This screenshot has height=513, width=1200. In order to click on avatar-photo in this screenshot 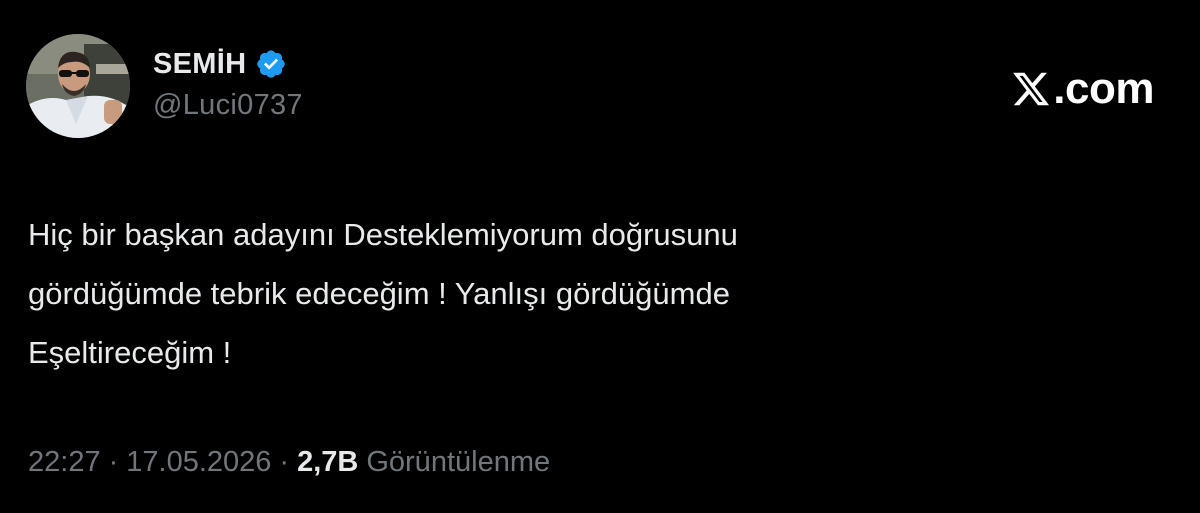, I will do `click(78, 86)`.